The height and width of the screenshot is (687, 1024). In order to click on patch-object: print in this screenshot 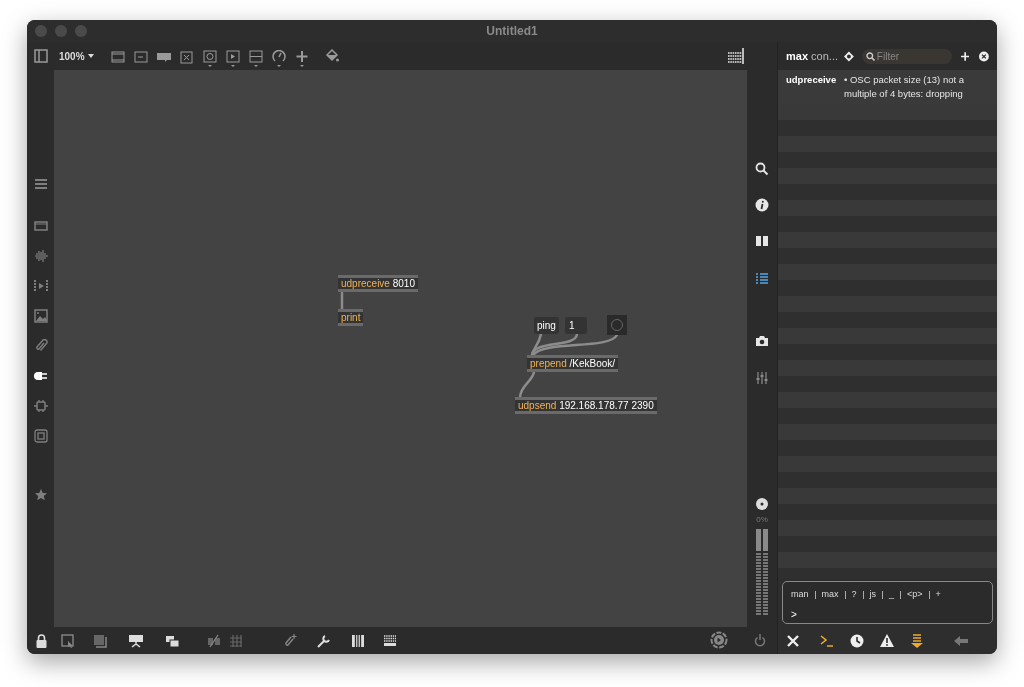, I will do `click(351, 317)`.